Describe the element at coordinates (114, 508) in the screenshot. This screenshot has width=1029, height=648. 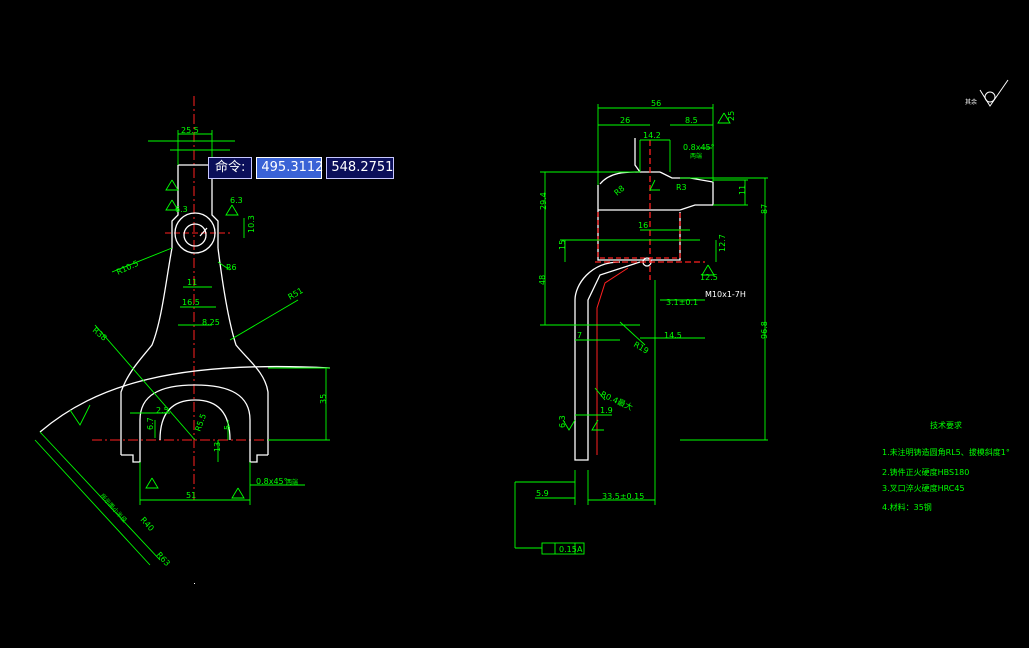
I see `dim-text-note: 所示面小半径` at that location.